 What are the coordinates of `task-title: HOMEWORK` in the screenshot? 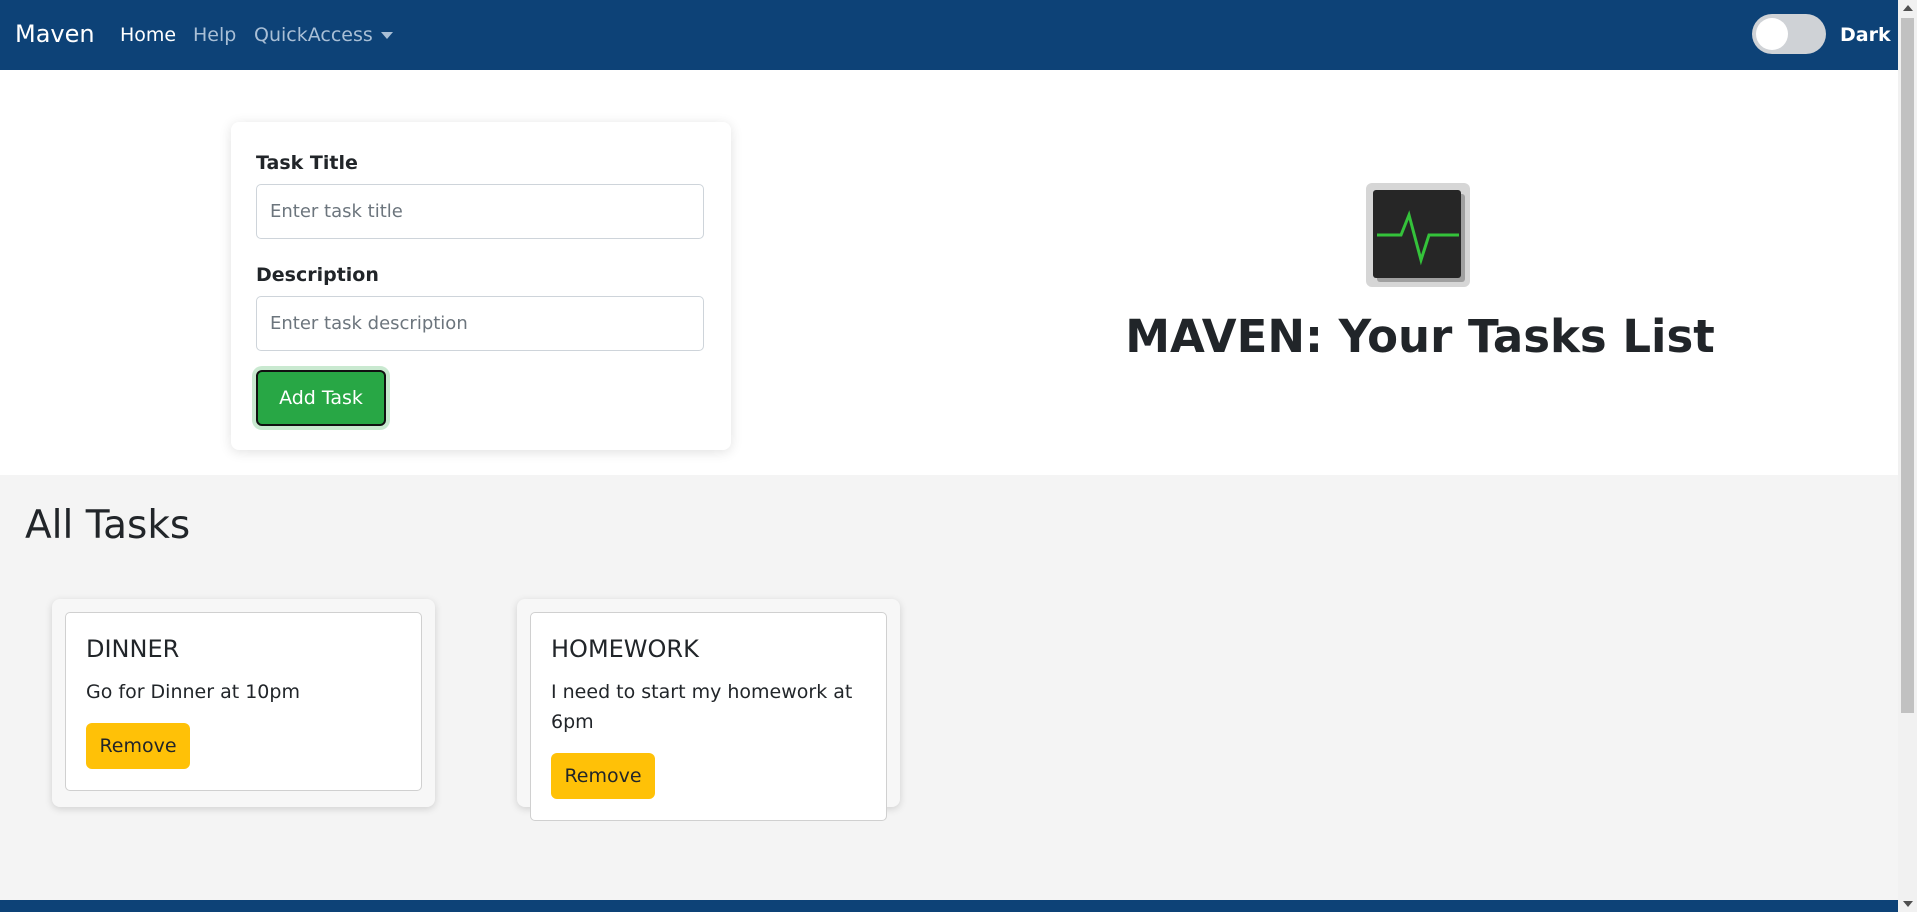 It's located at (625, 649).